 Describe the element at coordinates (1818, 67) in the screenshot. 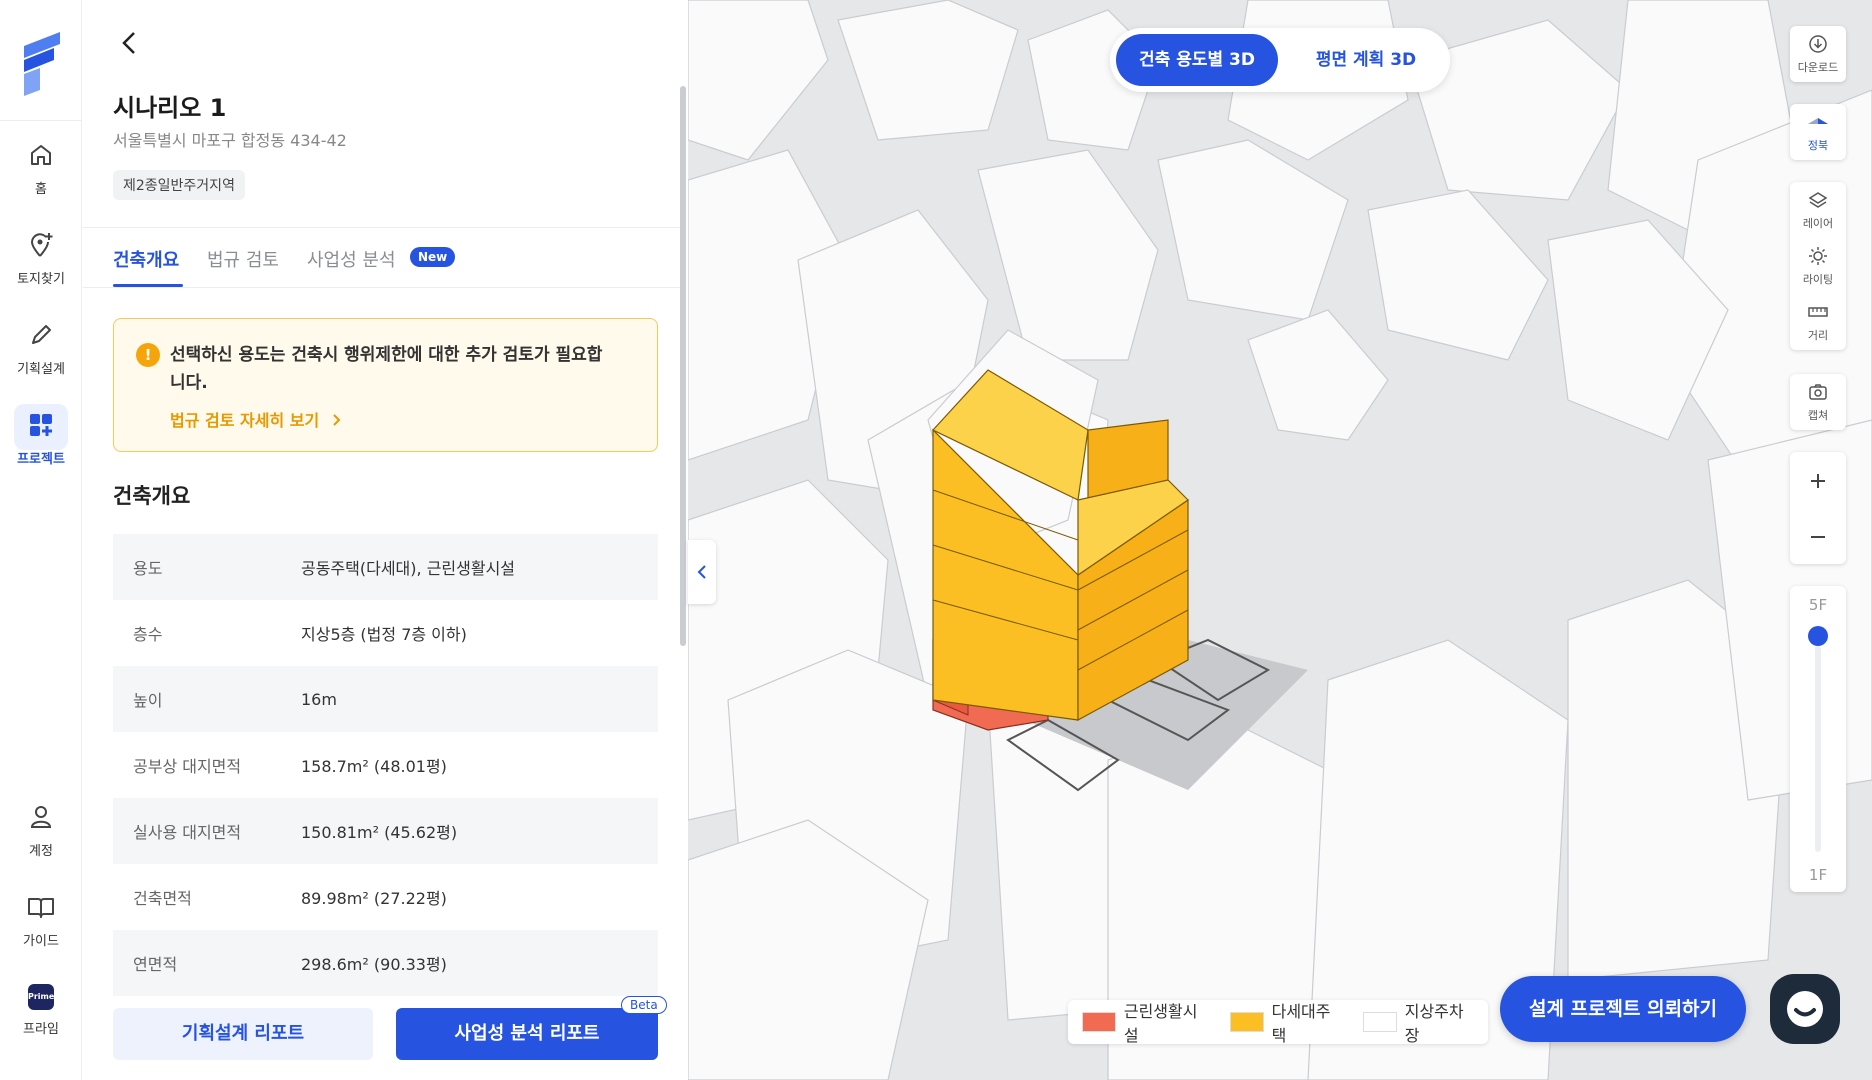

I see `download-label: 다운로드` at that location.